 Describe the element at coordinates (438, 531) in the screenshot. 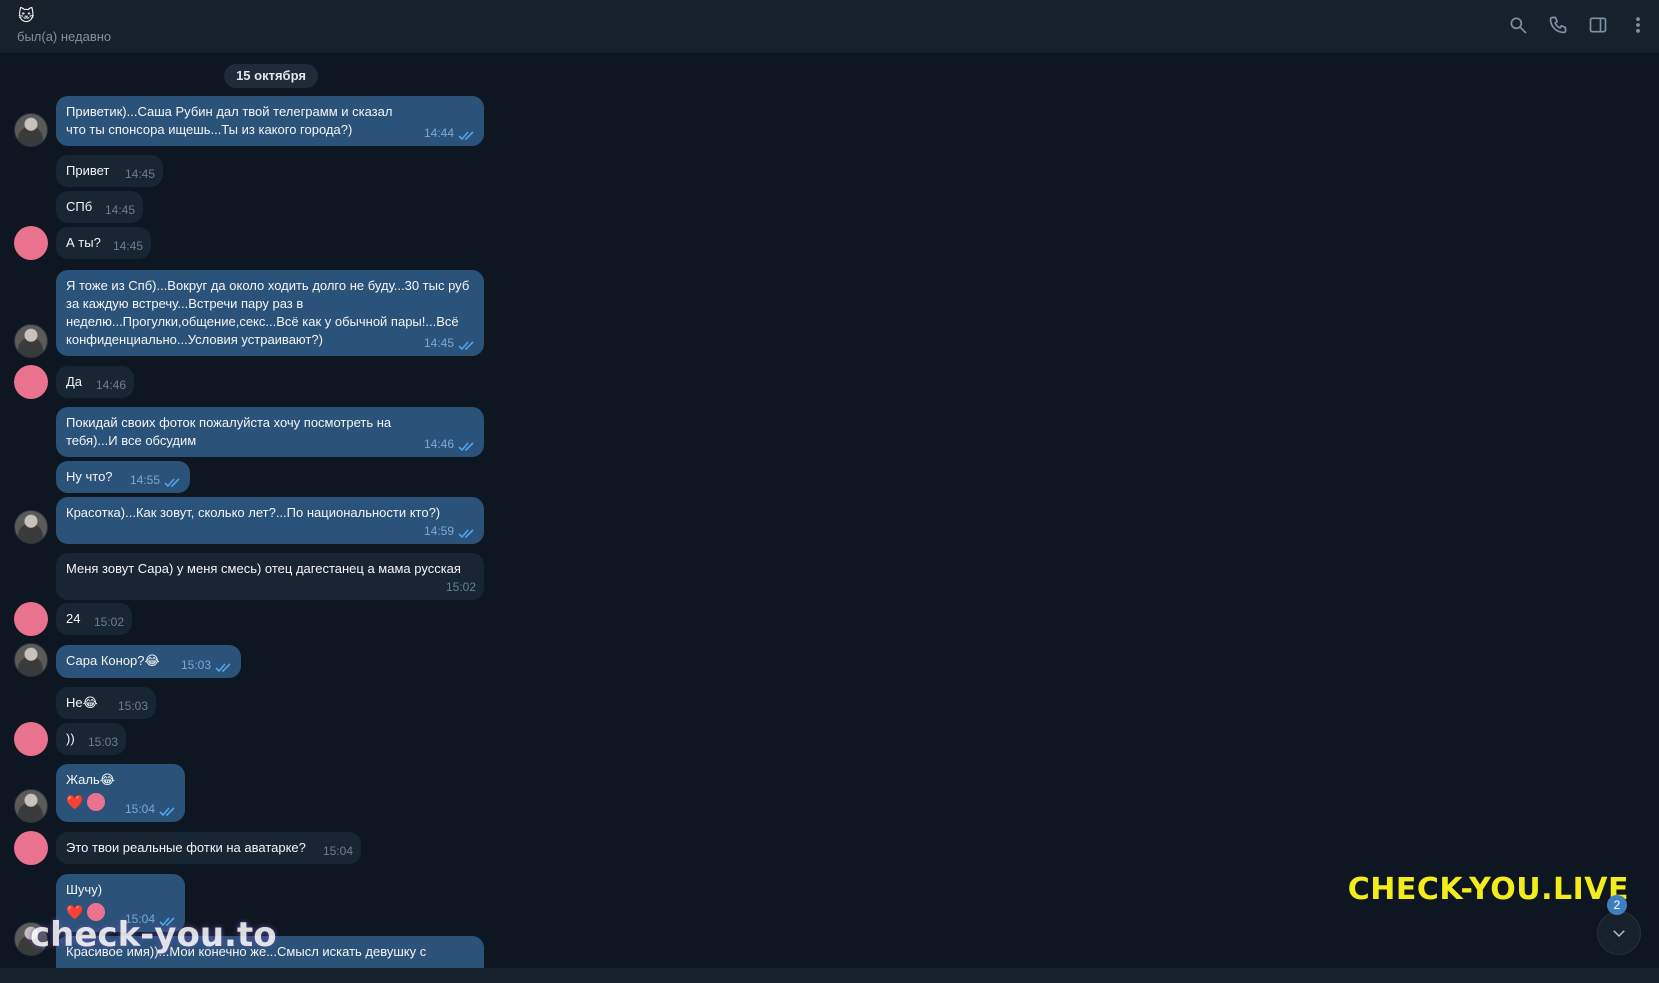

I see `message-time: 14:59` at that location.